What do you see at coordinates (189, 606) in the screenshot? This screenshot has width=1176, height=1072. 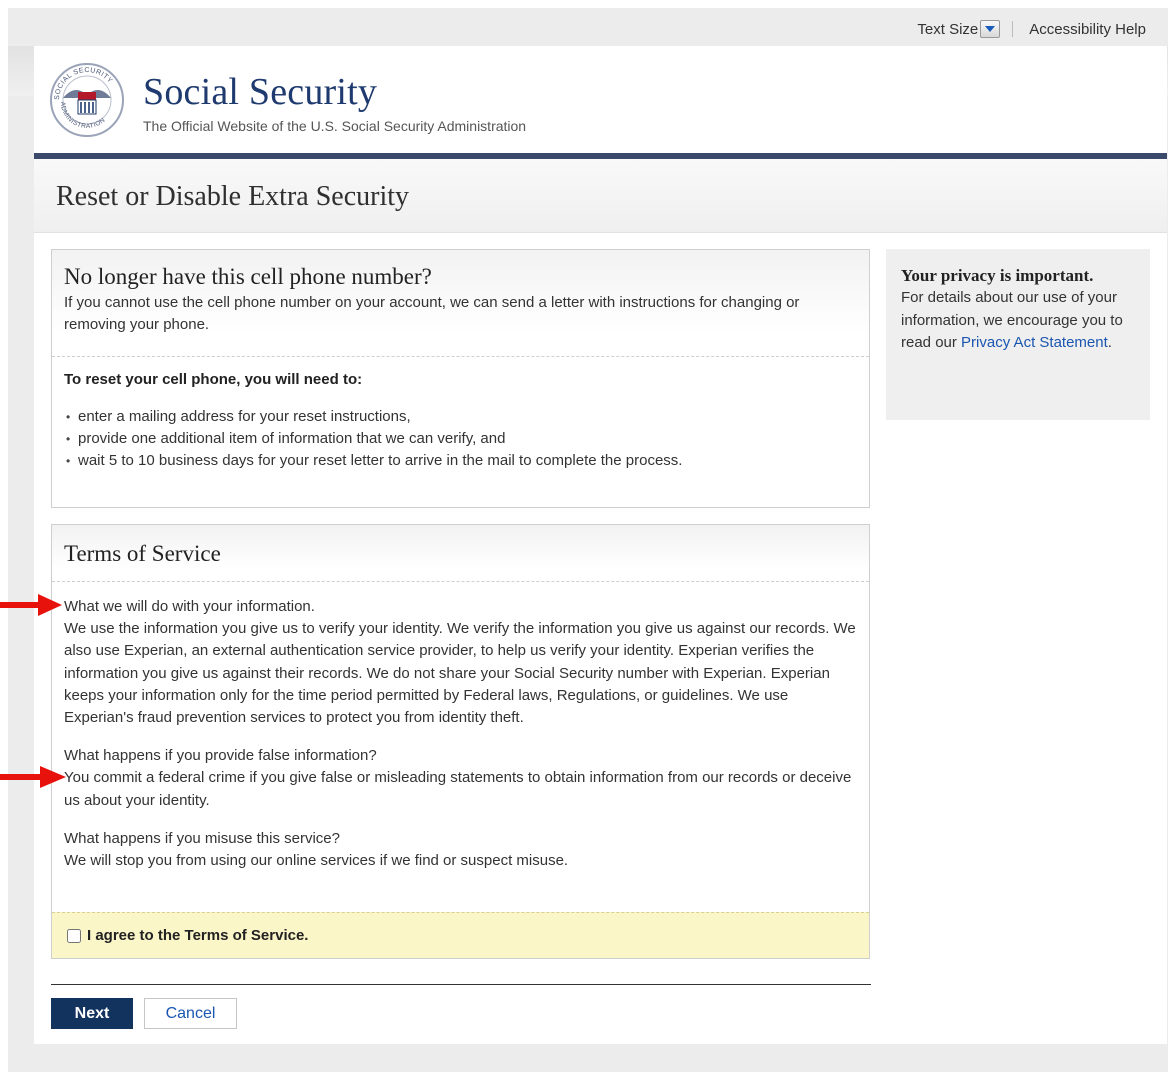 I see `terms-section-title: What we will do with your information.` at bounding box center [189, 606].